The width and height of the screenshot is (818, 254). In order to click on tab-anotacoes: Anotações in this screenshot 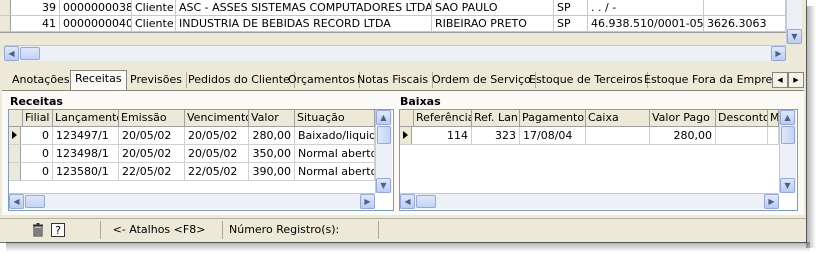, I will do `click(41, 80)`.